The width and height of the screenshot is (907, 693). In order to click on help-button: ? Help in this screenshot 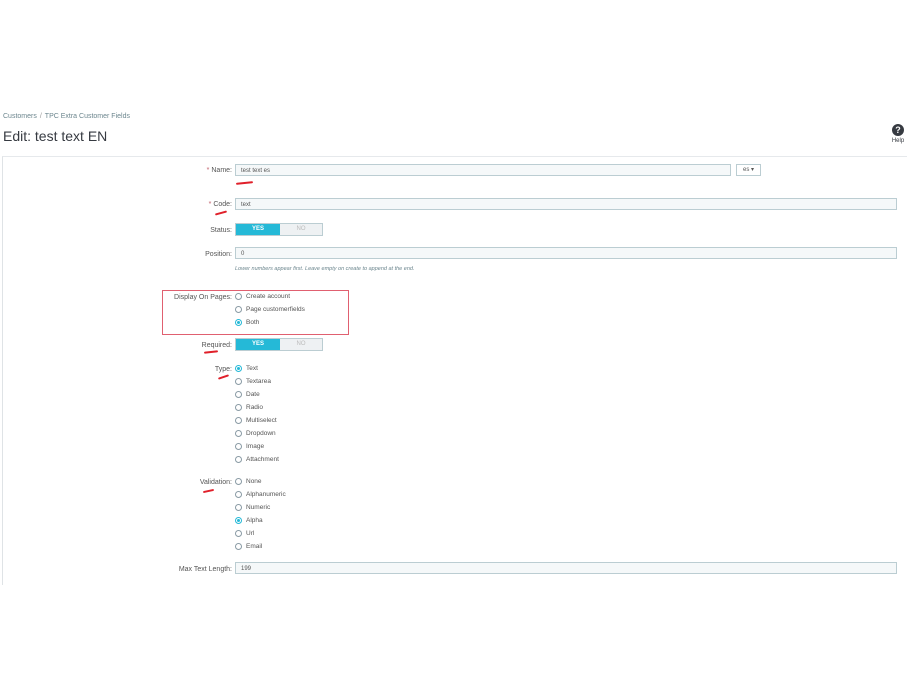, I will do `click(898, 134)`.